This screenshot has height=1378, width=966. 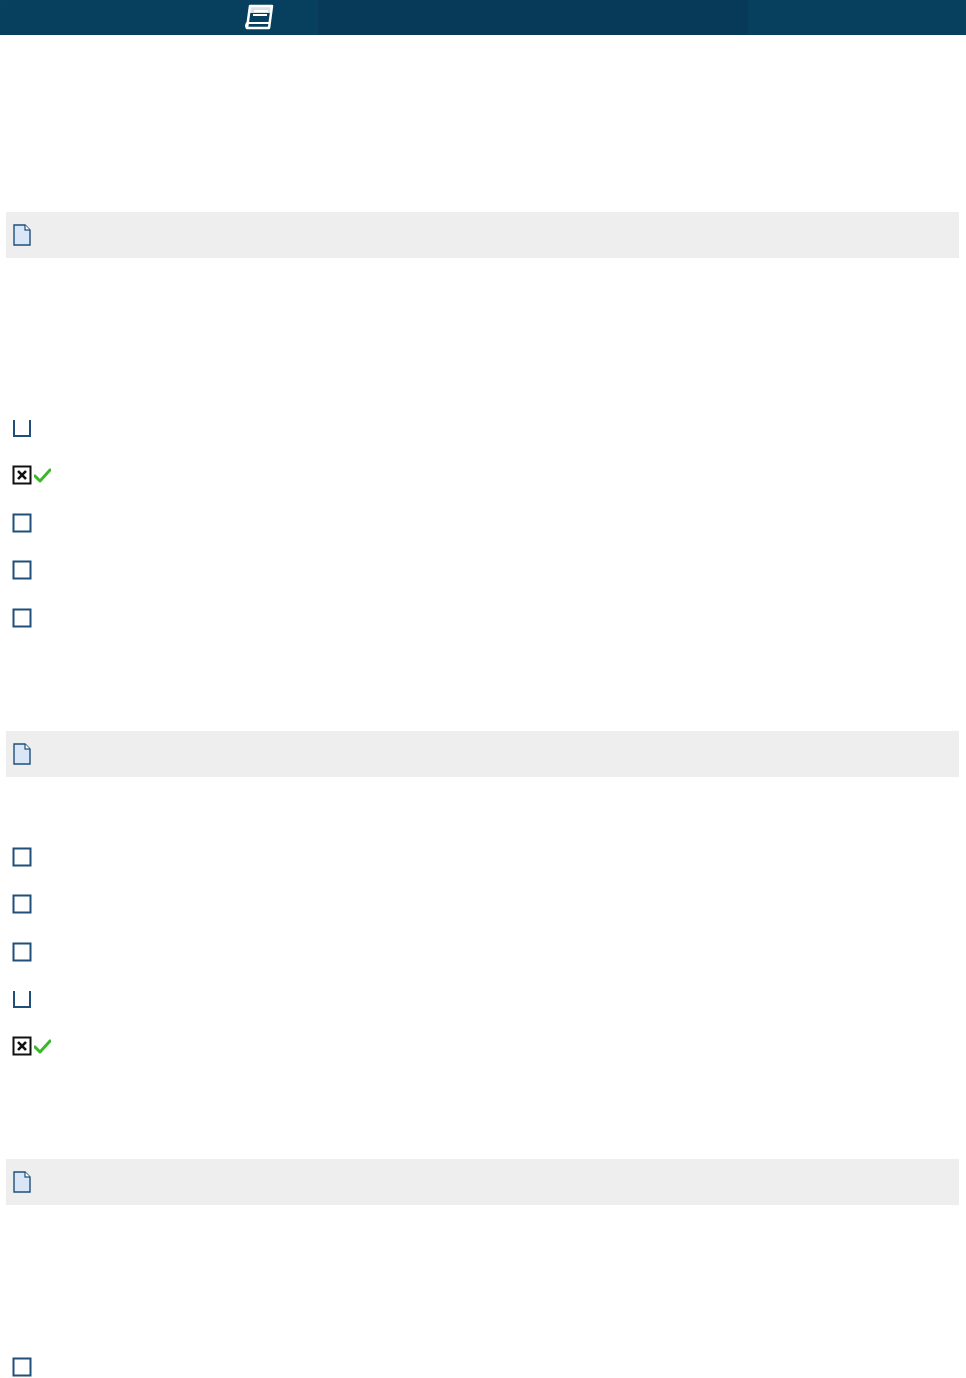 What do you see at coordinates (857, 18) in the screenshot?
I see `top-bar-right-segment` at bounding box center [857, 18].